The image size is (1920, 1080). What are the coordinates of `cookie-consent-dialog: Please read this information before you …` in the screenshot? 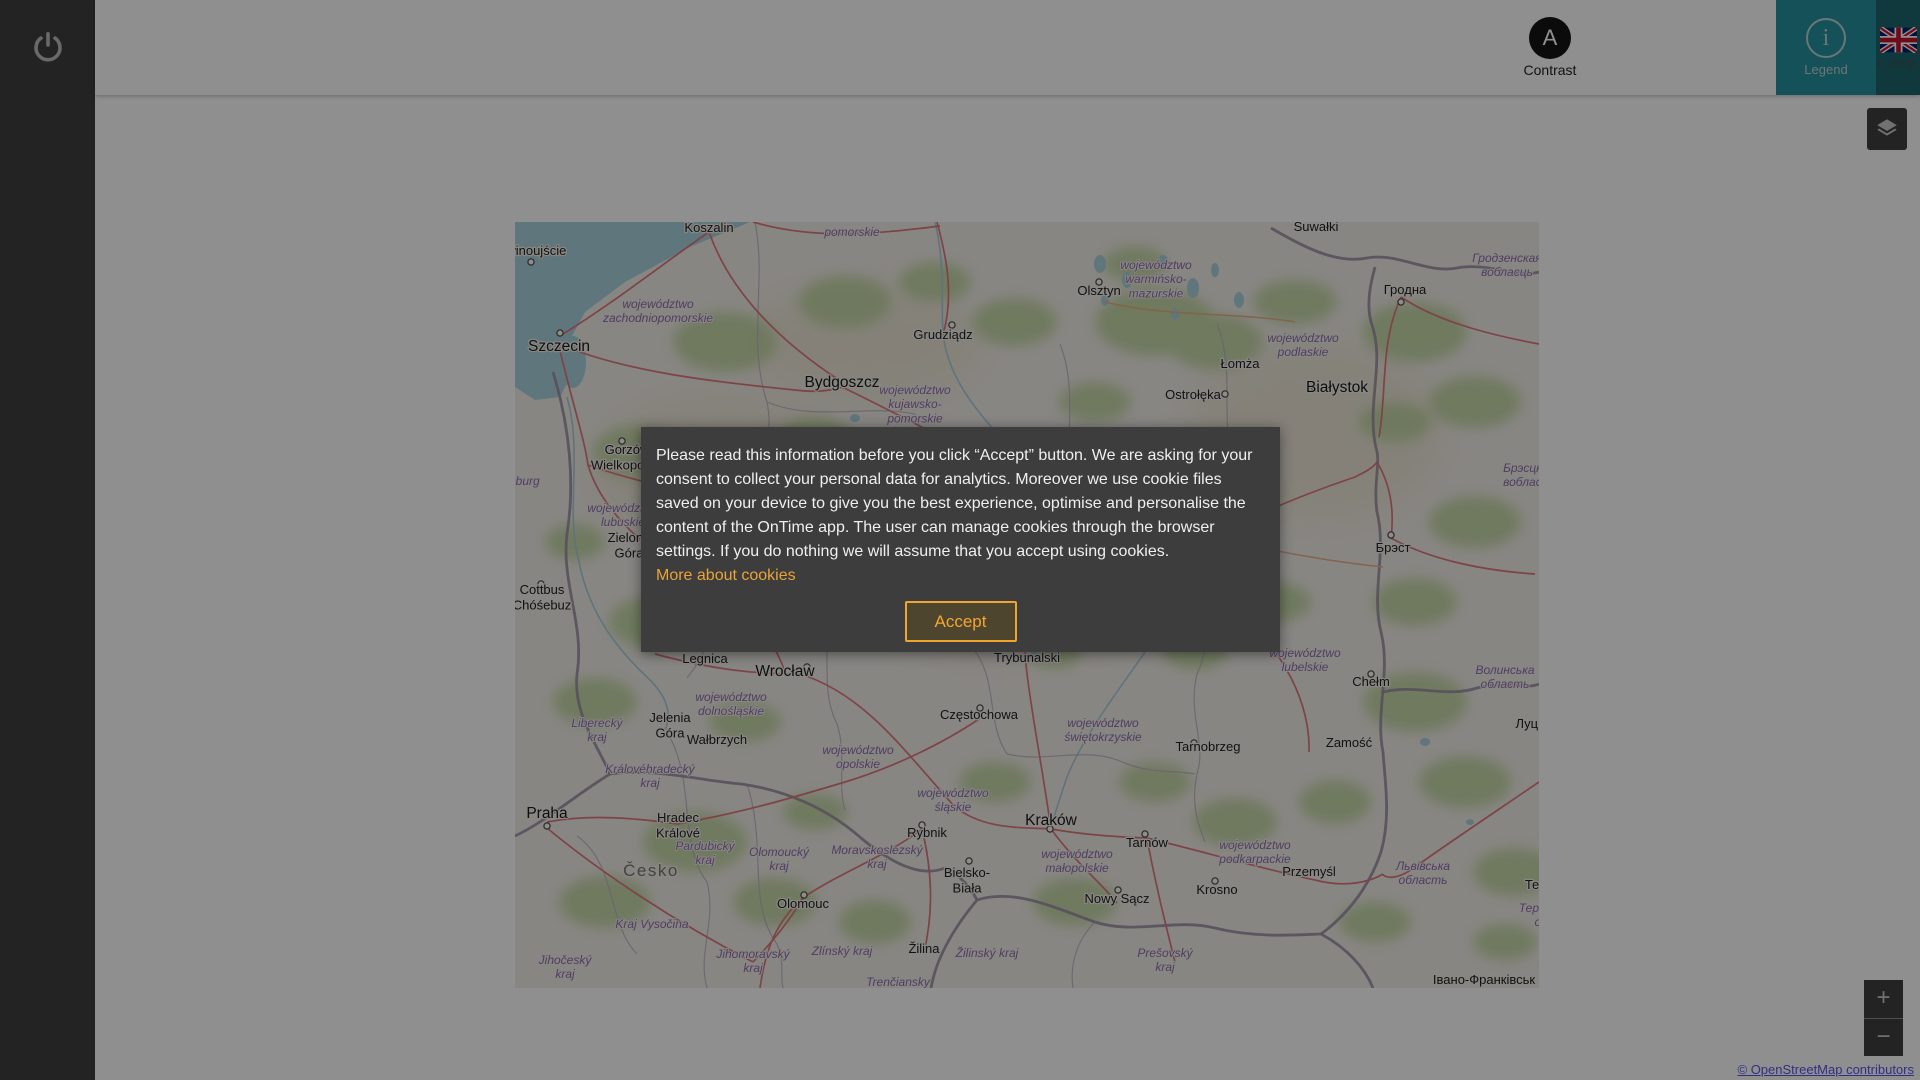 It's located at (960, 539).